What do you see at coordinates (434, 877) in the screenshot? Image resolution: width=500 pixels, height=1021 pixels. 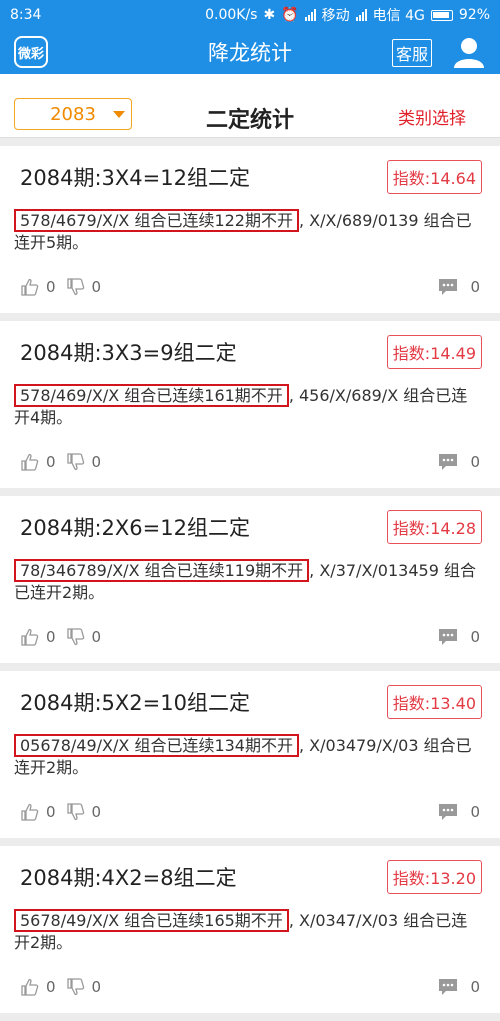 I see `index-badge: 指数:13.20` at bounding box center [434, 877].